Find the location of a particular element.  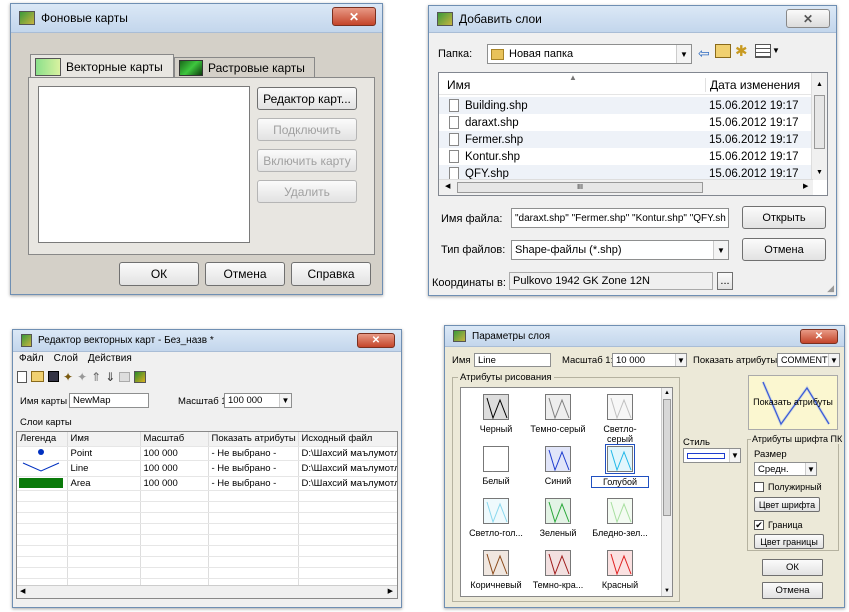

horizontal-scrollbar: ◀ ▶ is located at coordinates (207, 591).